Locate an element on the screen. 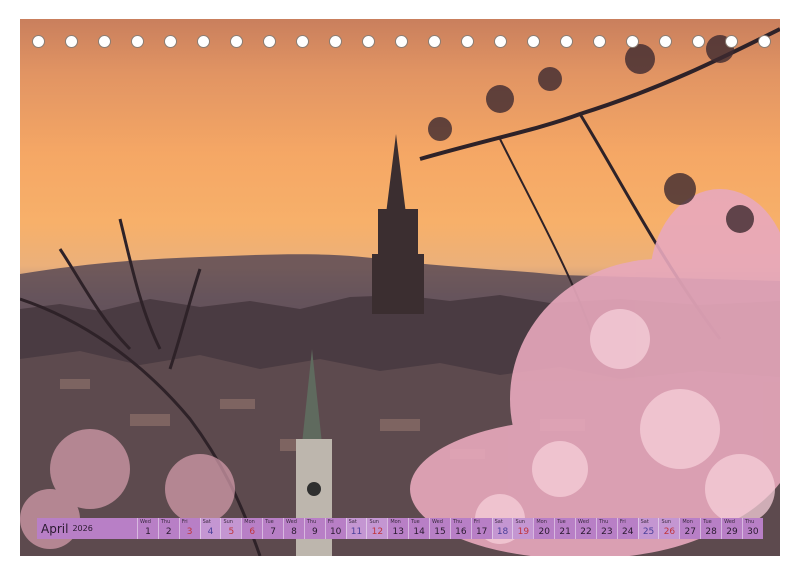  day-cell: Tue 14 is located at coordinates (418, 528).